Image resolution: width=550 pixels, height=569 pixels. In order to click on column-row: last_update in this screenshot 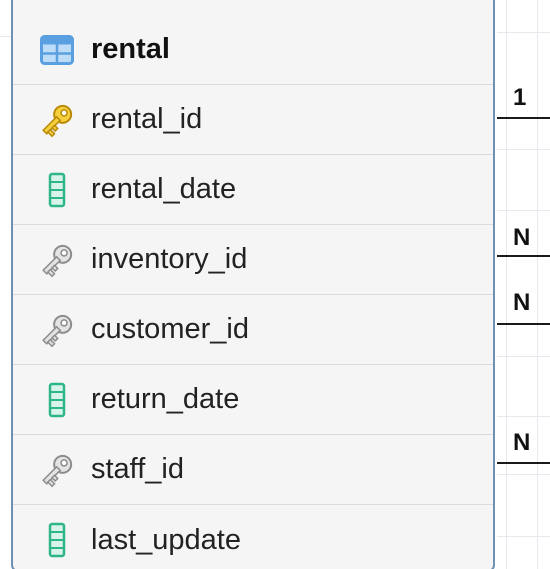, I will do `click(253, 537)`.